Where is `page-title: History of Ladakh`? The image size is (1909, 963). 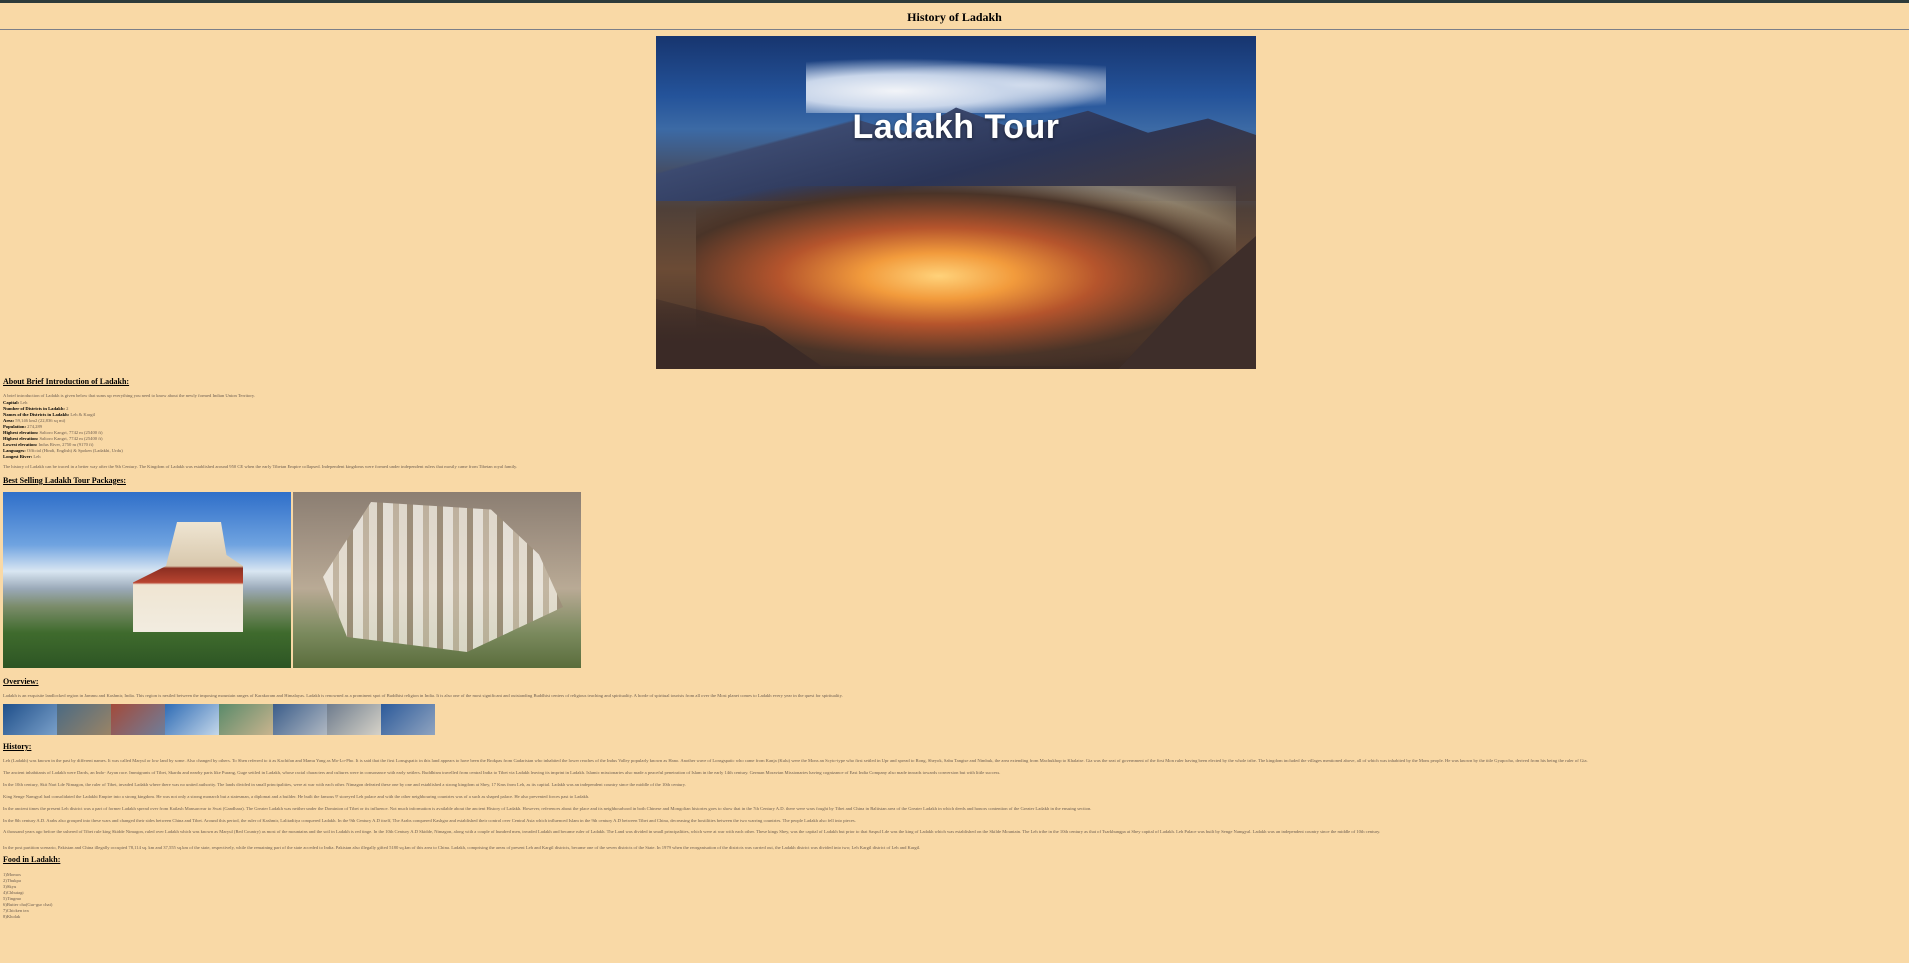 page-title: History of Ladakh is located at coordinates (954, 17).